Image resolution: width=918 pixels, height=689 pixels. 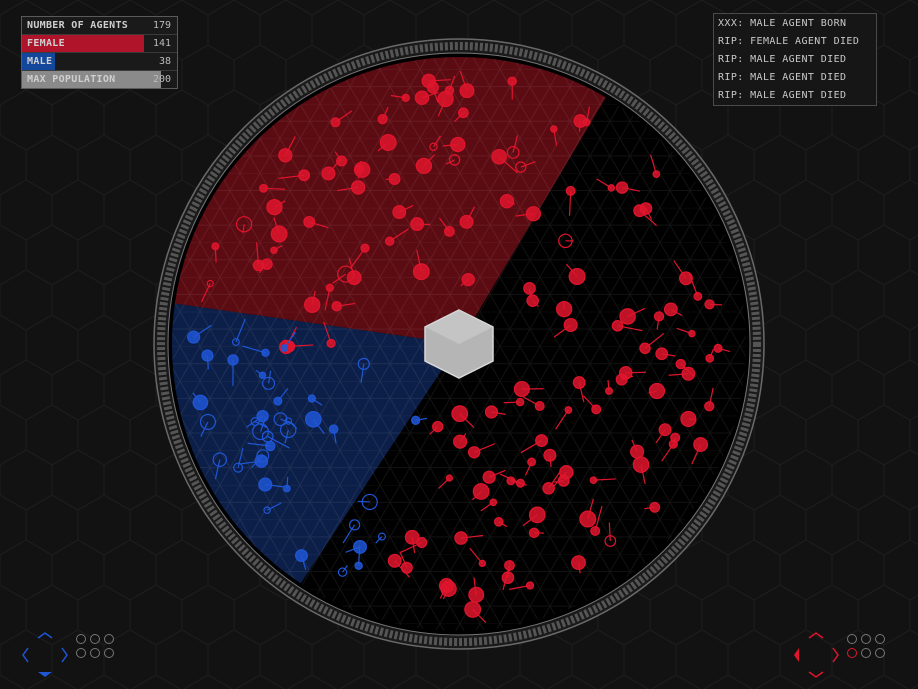 I want to click on dpad-blue-icon, so click(x=45, y=655).